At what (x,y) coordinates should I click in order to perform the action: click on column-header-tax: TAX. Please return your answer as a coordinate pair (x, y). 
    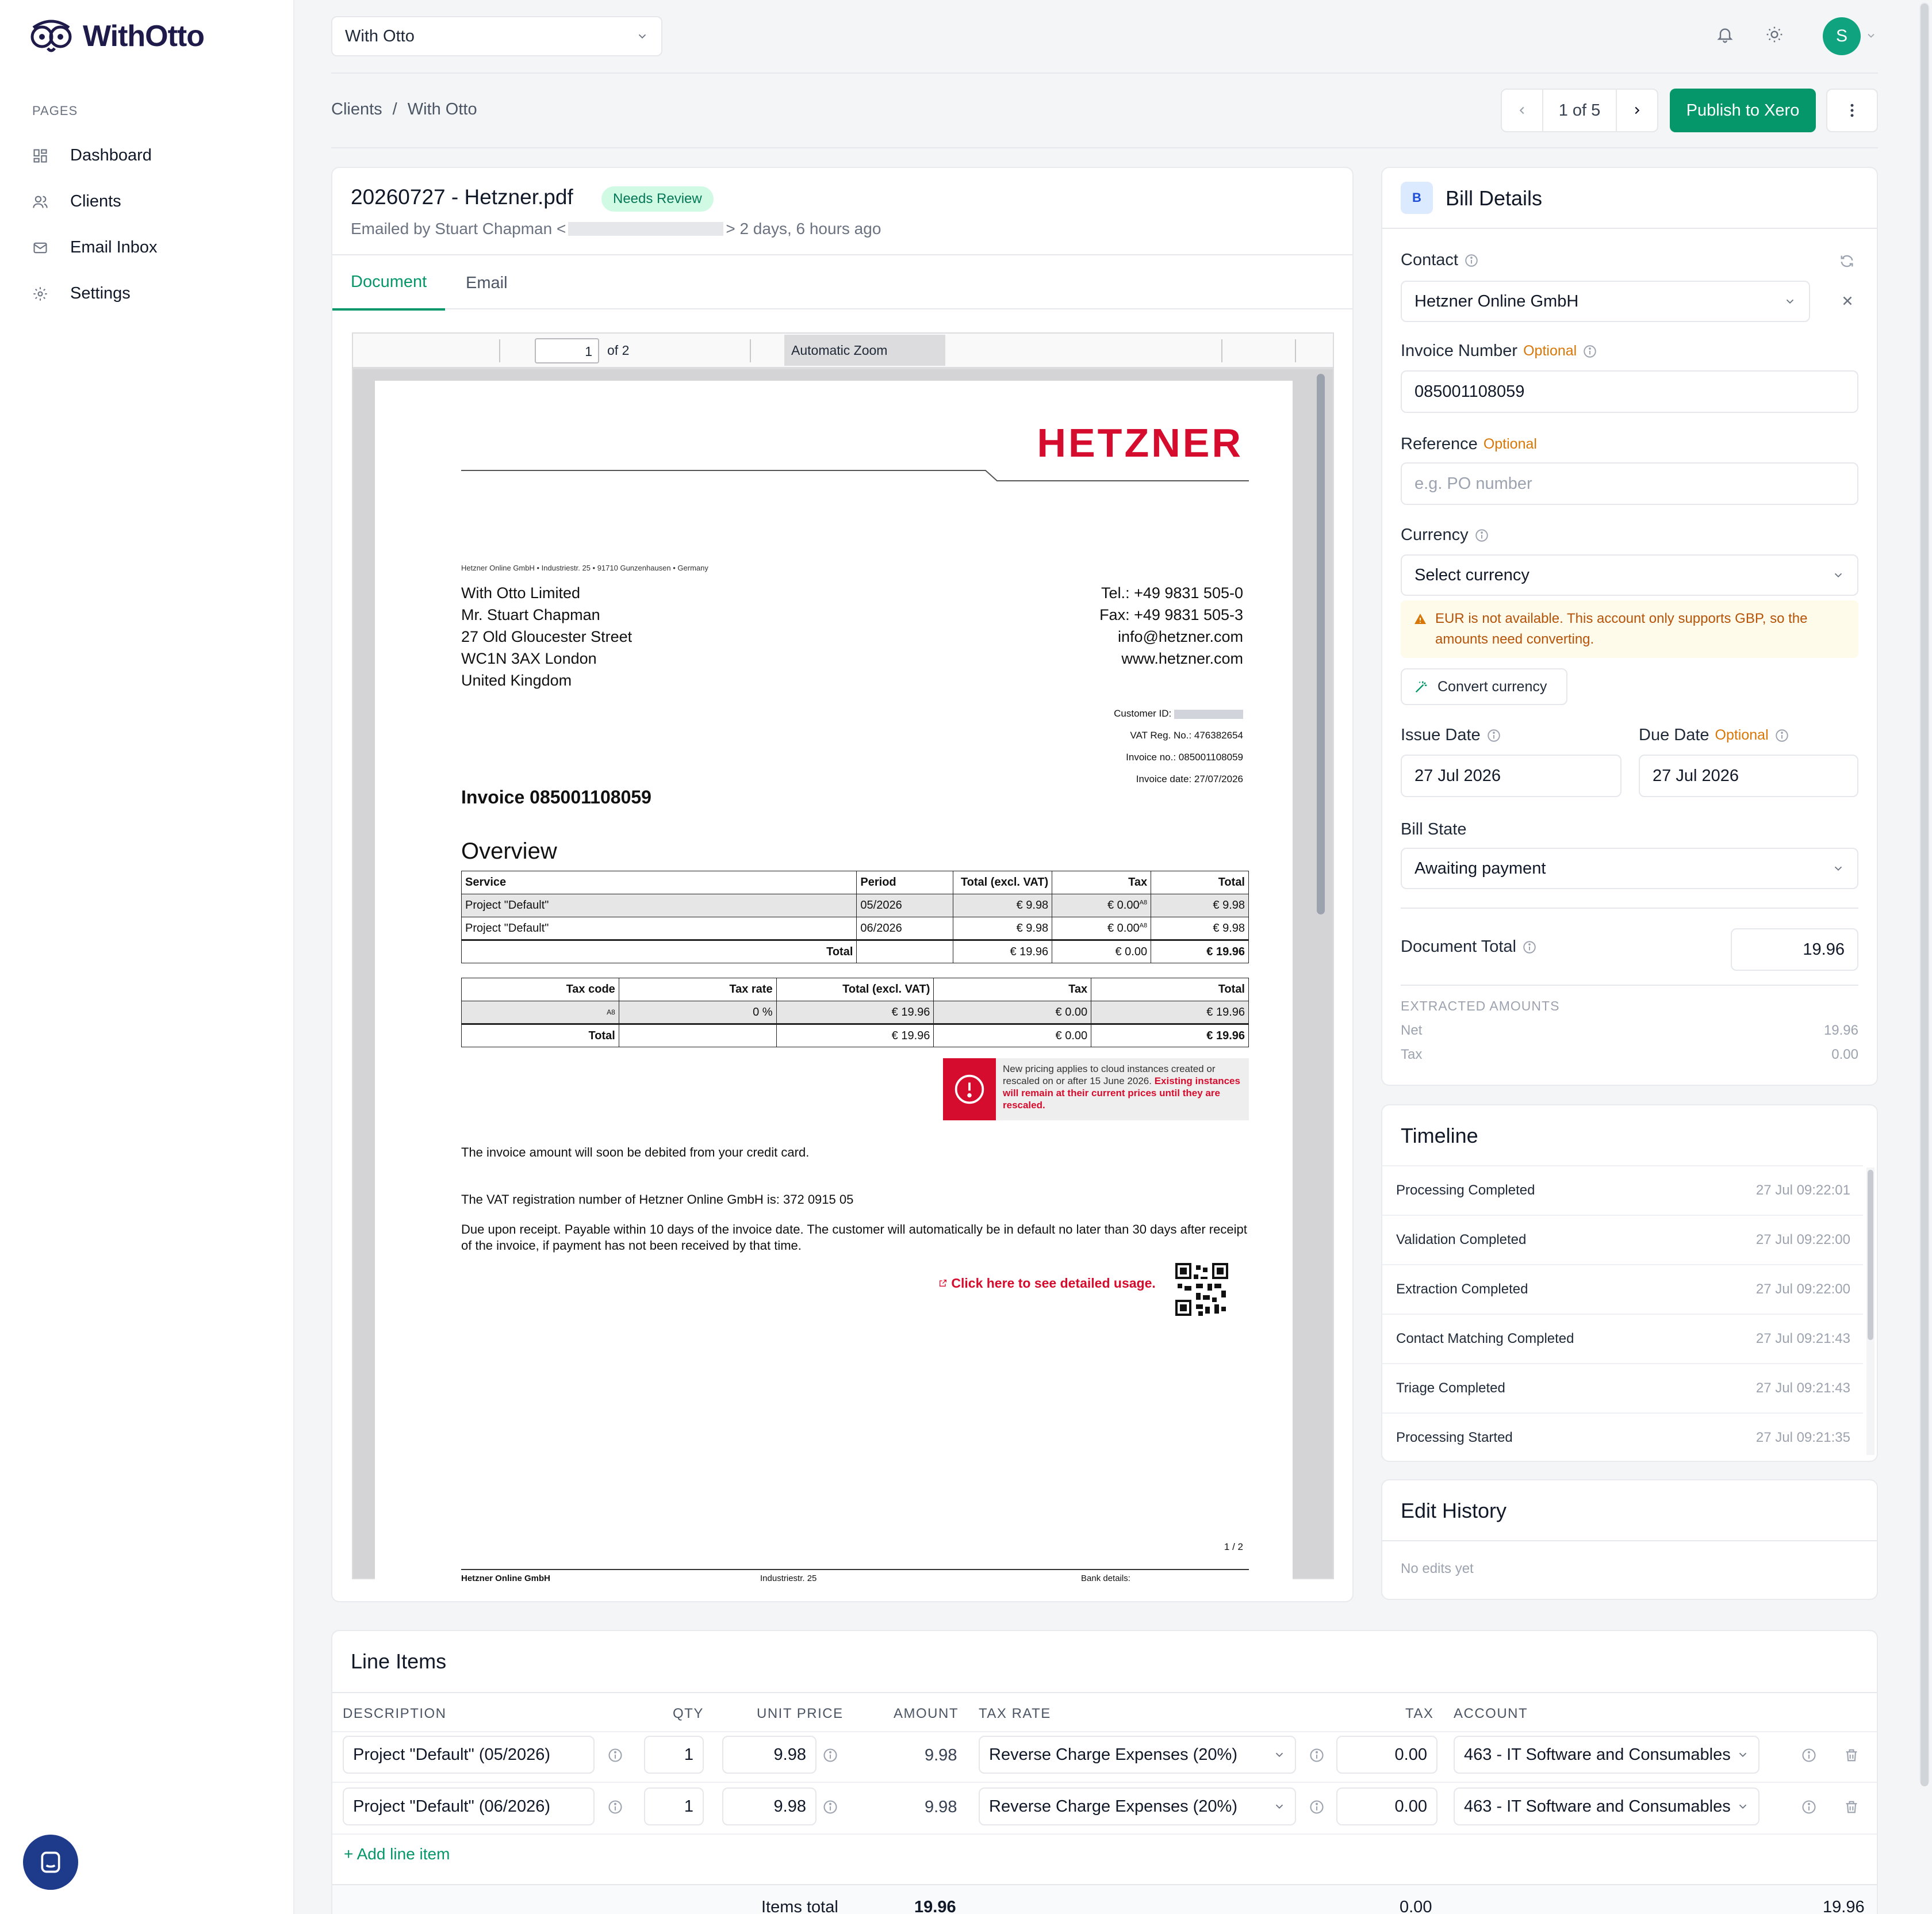
    Looking at the image, I should click on (1419, 1713).